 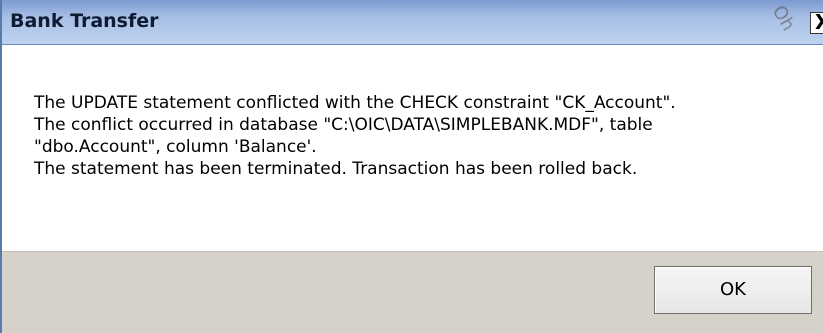 What do you see at coordinates (84, 21) in the screenshot?
I see `dialog-title: Bank Transfer` at bounding box center [84, 21].